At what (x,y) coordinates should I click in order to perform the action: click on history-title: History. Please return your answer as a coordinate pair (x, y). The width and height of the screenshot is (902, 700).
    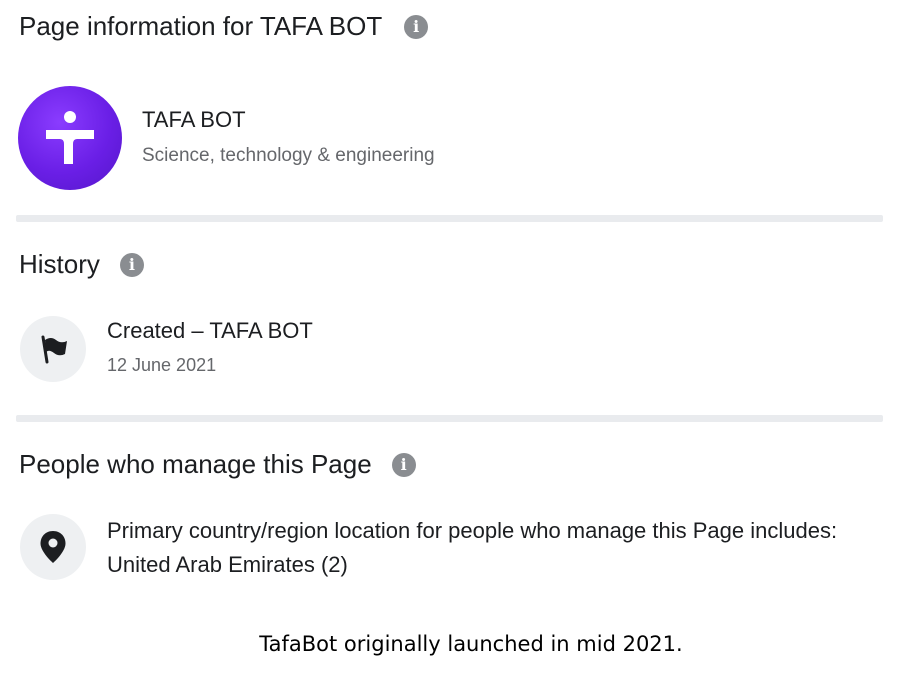
    Looking at the image, I should click on (59, 264).